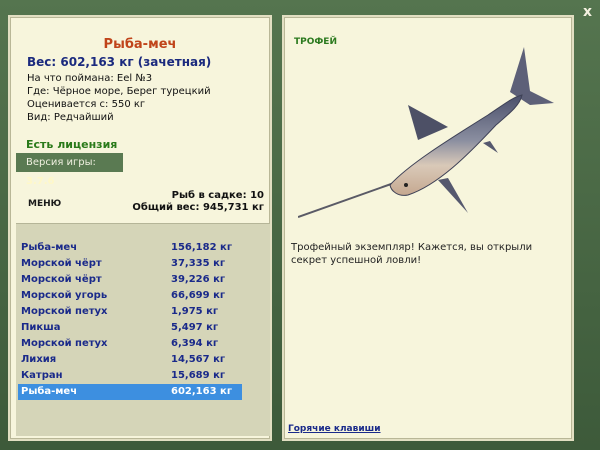  Describe the element at coordinates (130, 248) in the screenshot. I see `fish-list-row: Рыба-меч 156,182 кг` at that location.